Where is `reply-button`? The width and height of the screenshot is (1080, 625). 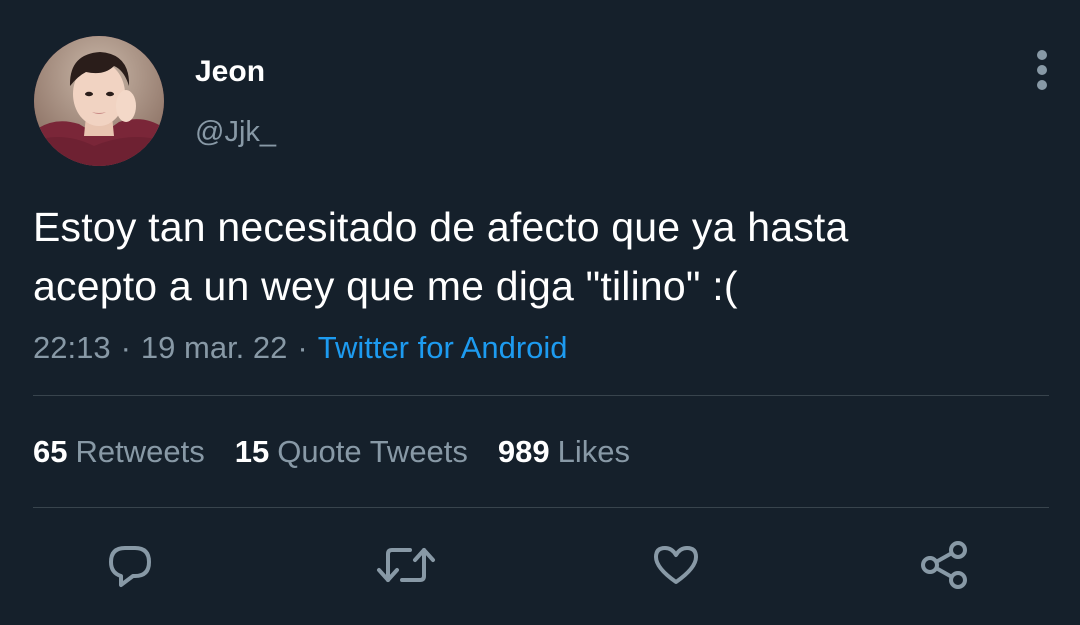
reply-button is located at coordinates (130, 565).